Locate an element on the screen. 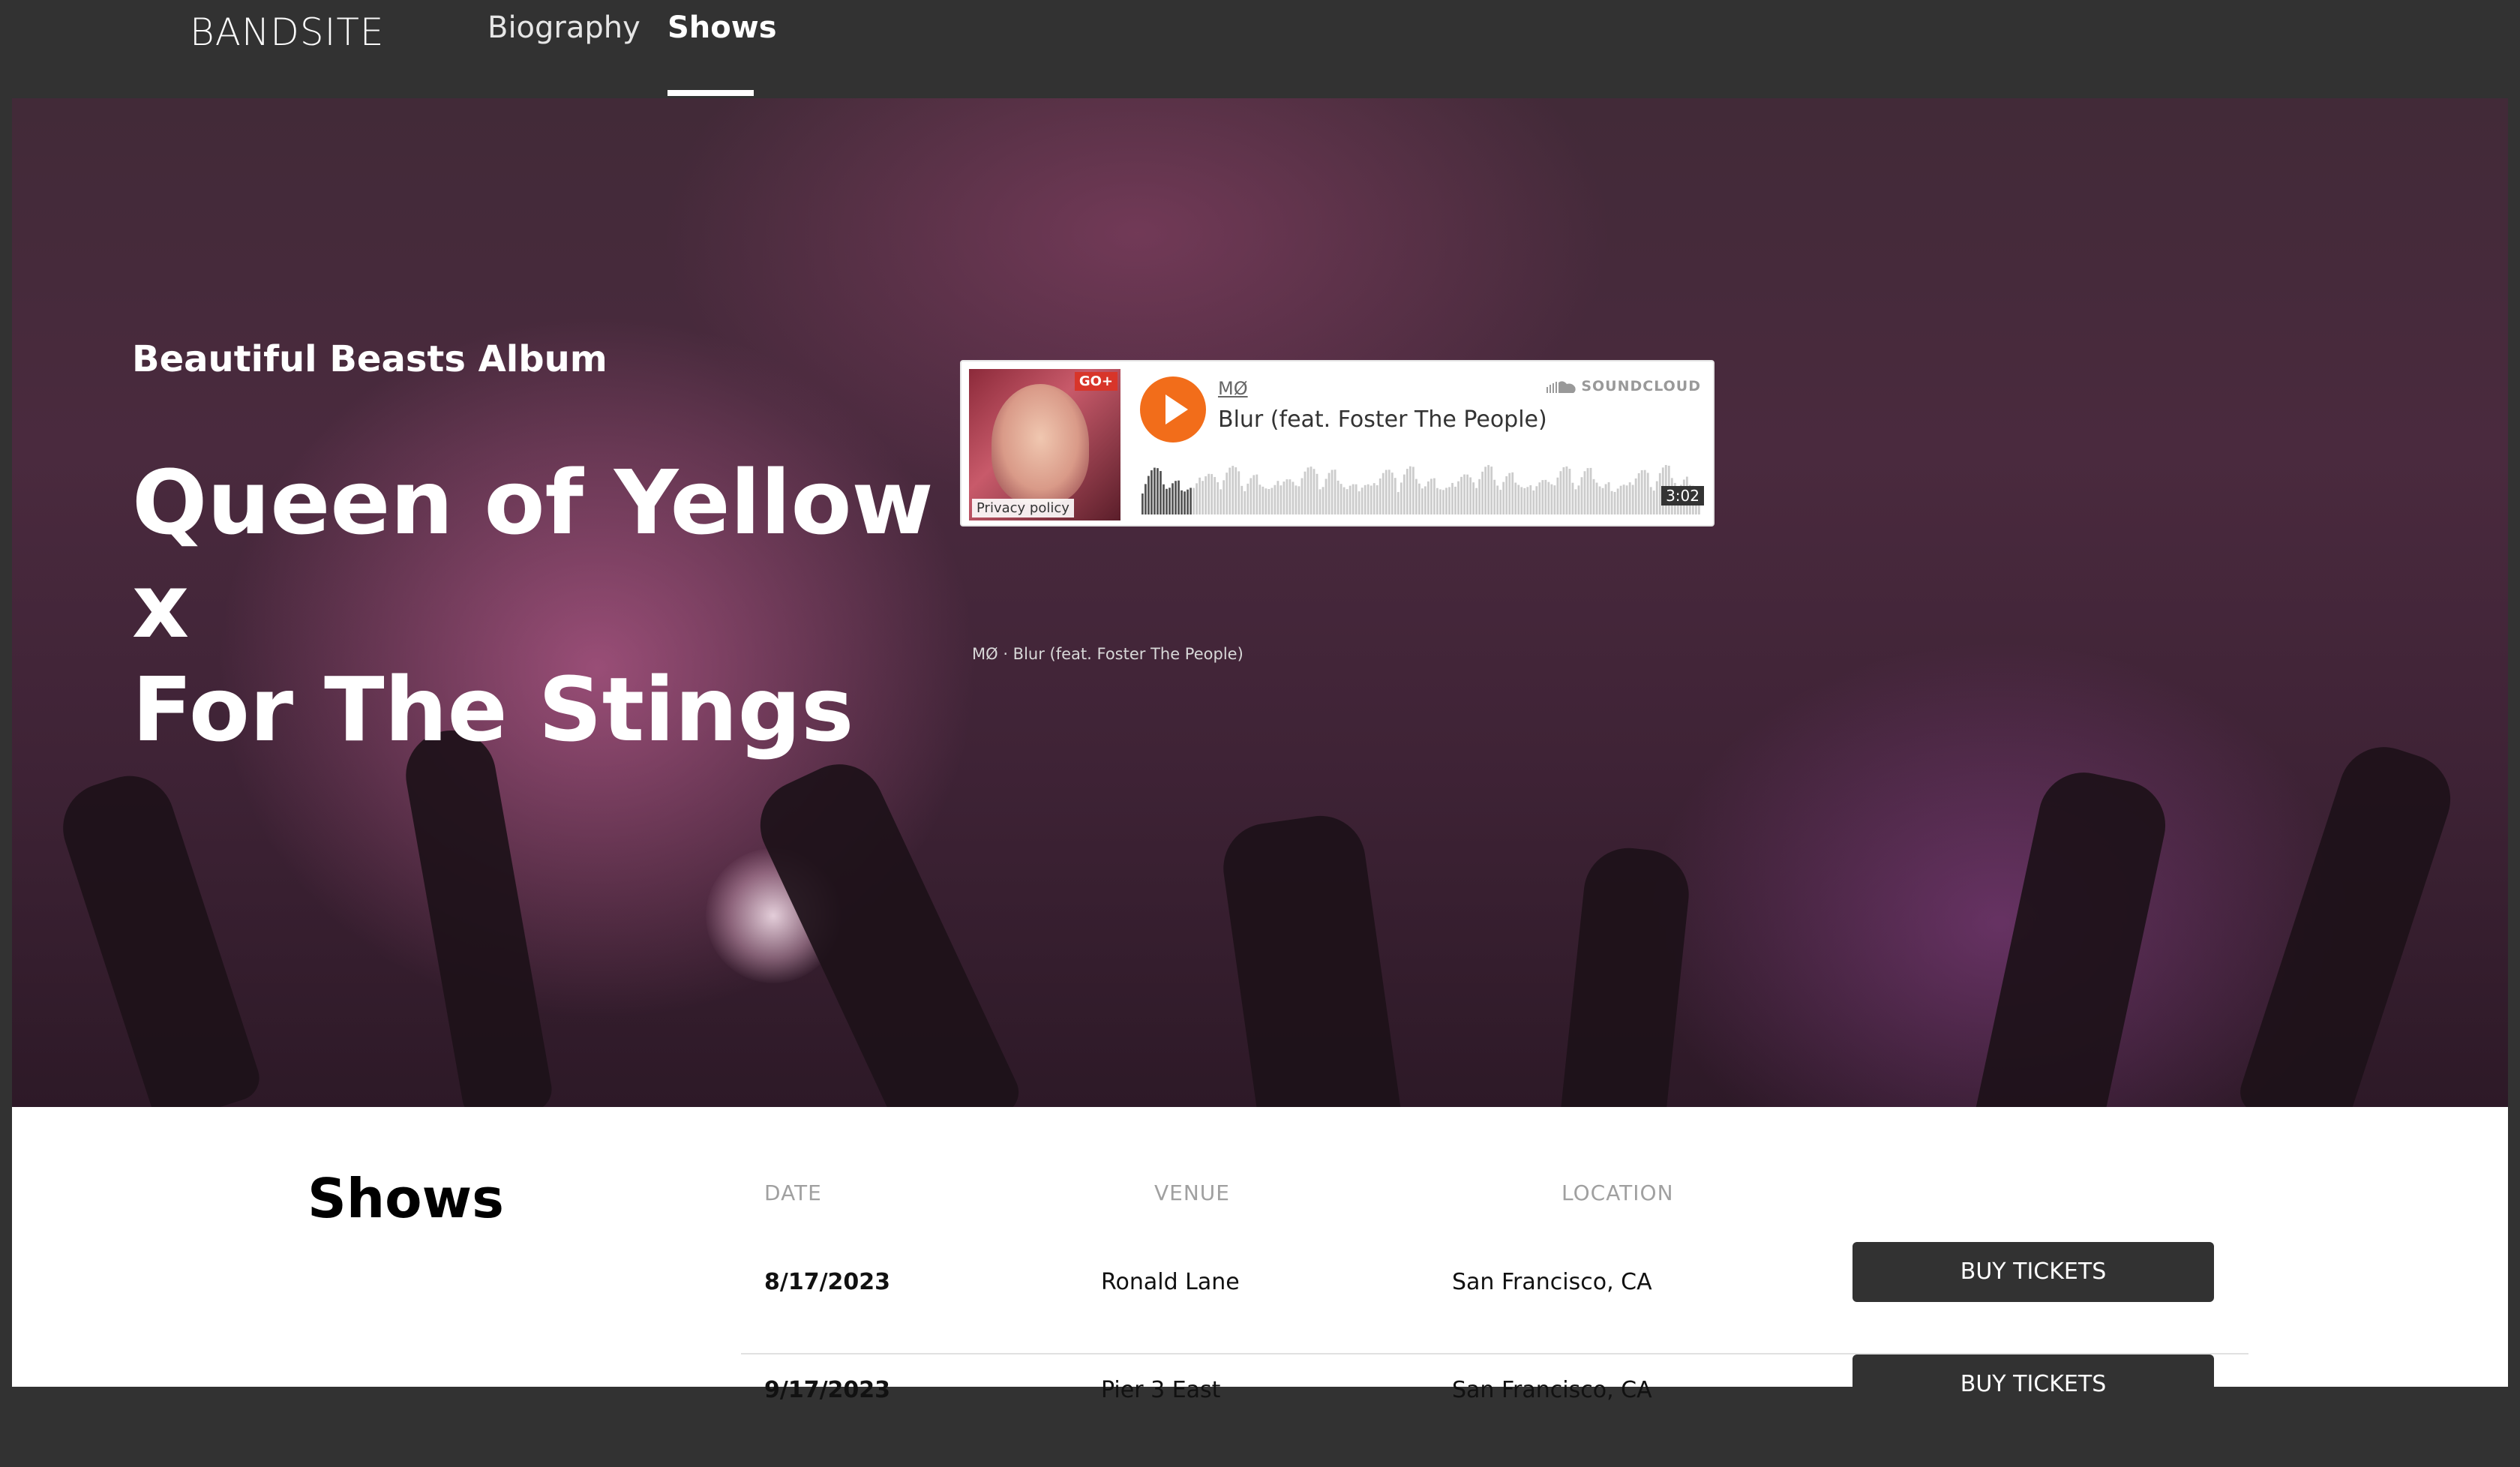 The width and height of the screenshot is (2520, 1467). hero-title-line-1: Queen of Yellow x is located at coordinates (533, 554).